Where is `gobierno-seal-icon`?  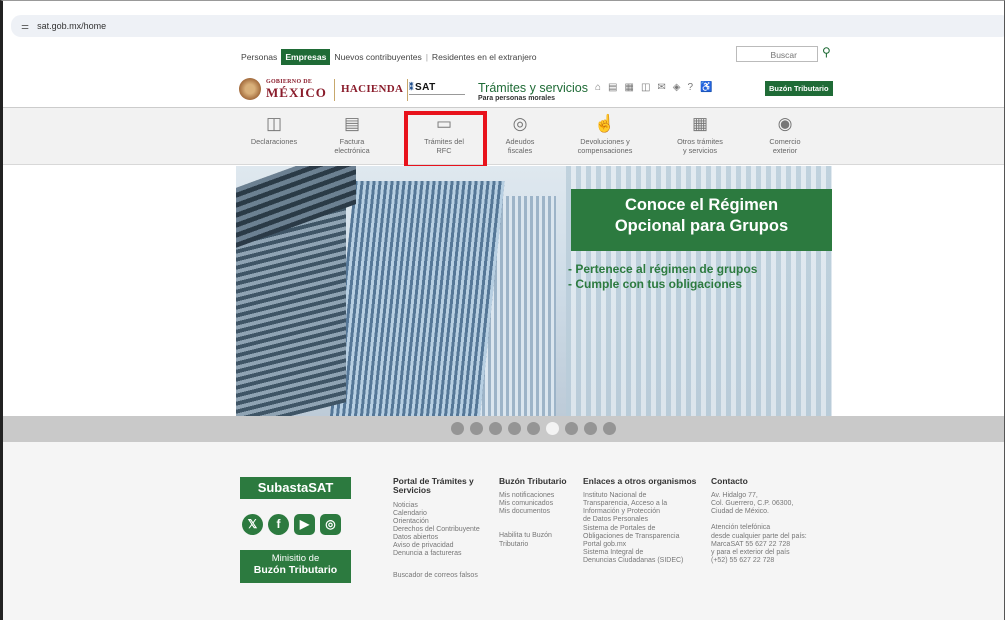 gobierno-seal-icon is located at coordinates (250, 89).